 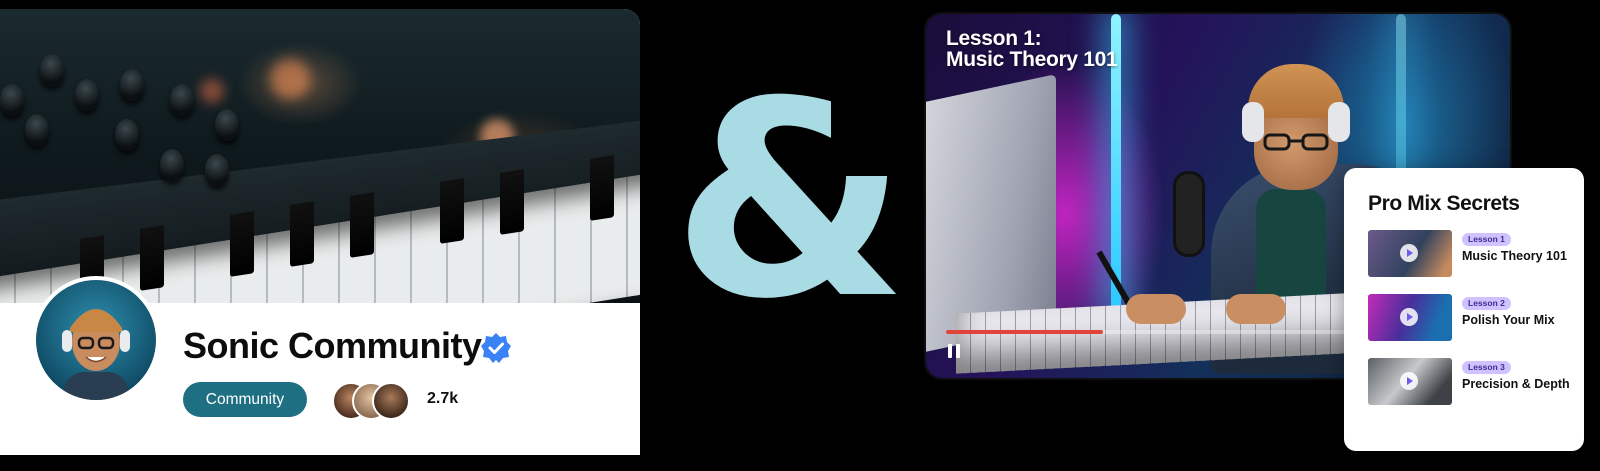 What do you see at coordinates (994, 38) in the screenshot?
I see `video-title-line1: Lesson 1:` at bounding box center [994, 38].